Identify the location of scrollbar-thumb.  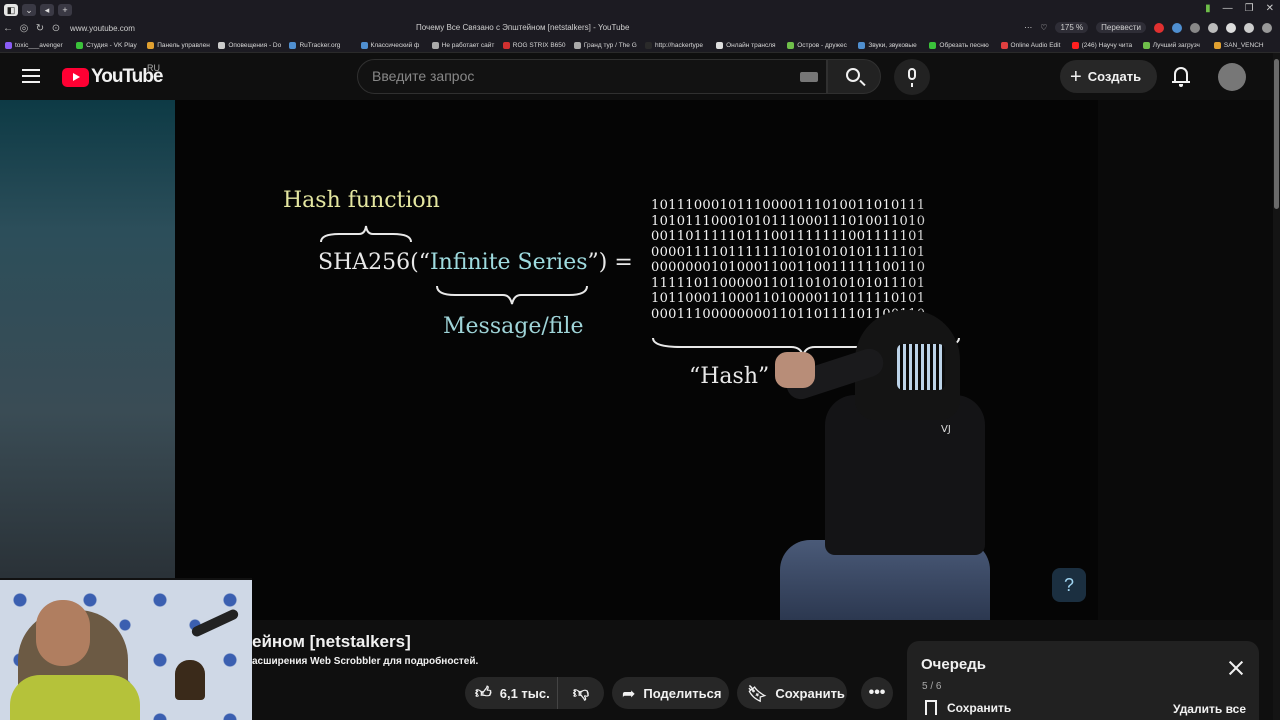
(1276, 134).